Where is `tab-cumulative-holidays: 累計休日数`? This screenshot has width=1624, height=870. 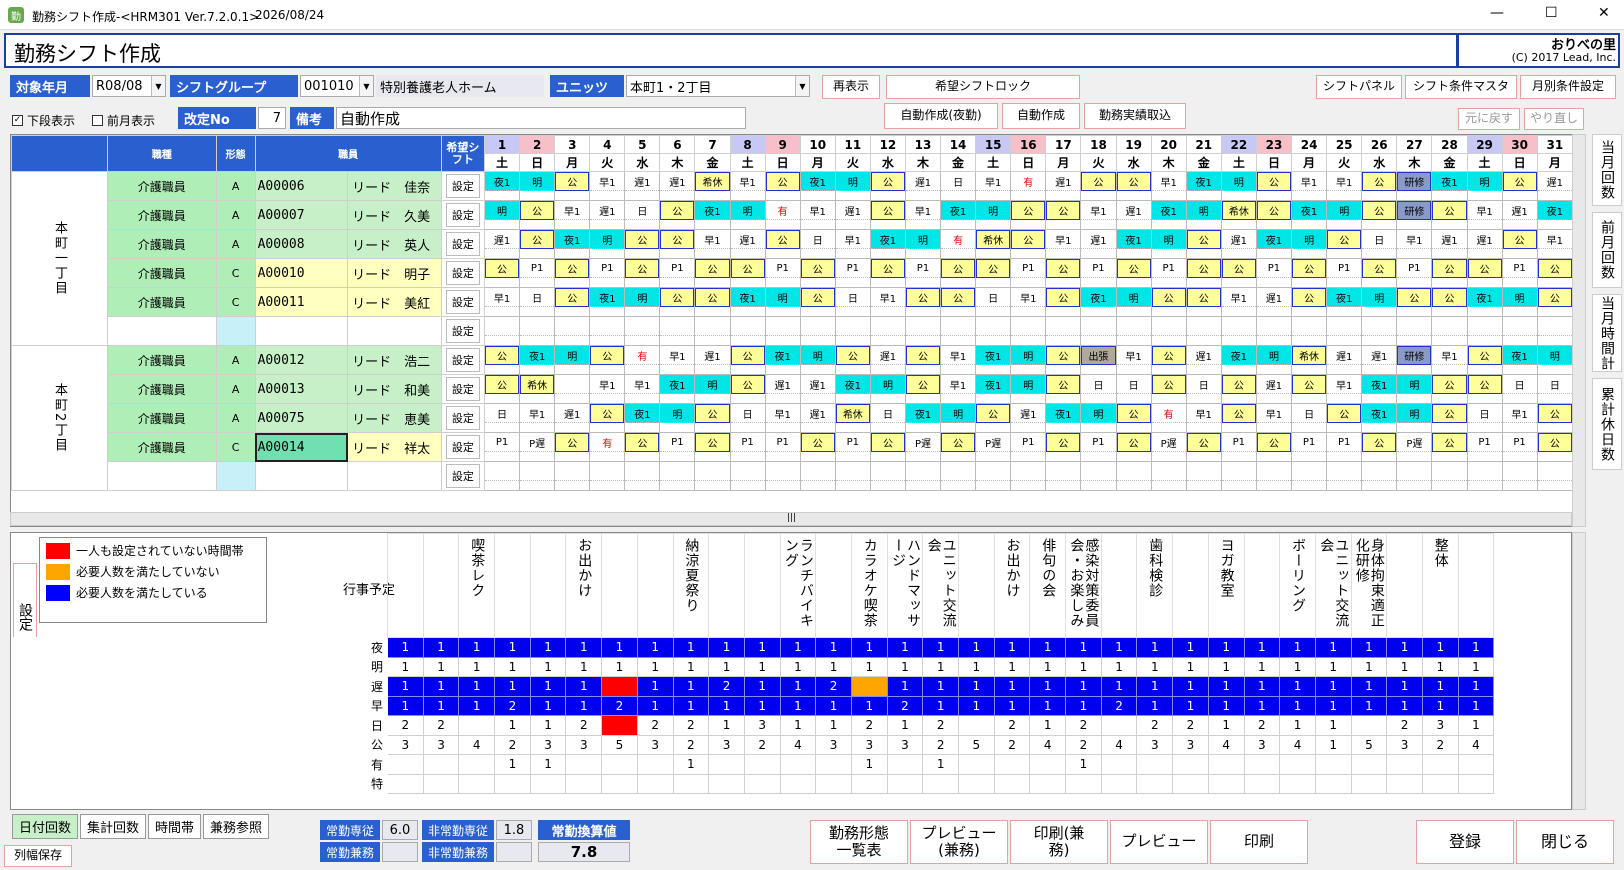 tab-cumulative-holidays: 累計休日数 is located at coordinates (1607, 424).